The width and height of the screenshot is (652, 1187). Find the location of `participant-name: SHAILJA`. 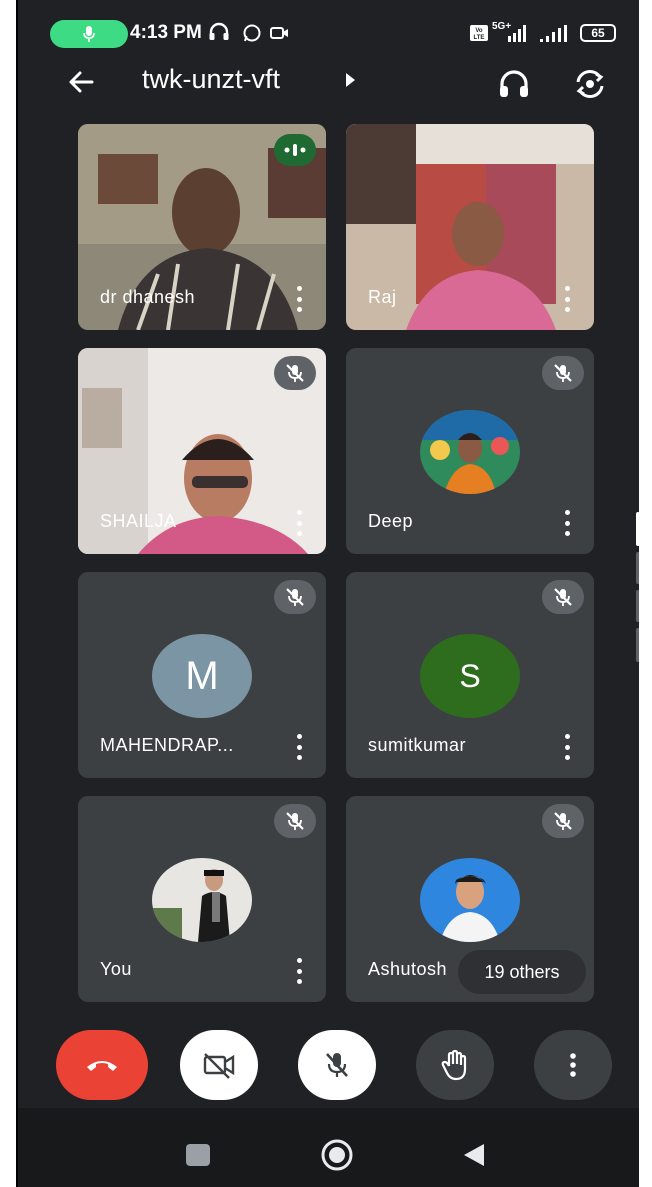

participant-name: SHAILJA is located at coordinates (138, 521).